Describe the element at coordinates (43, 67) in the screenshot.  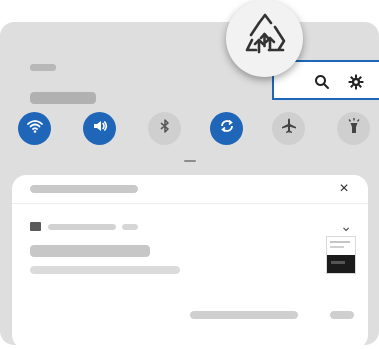
I see `status-time` at that location.